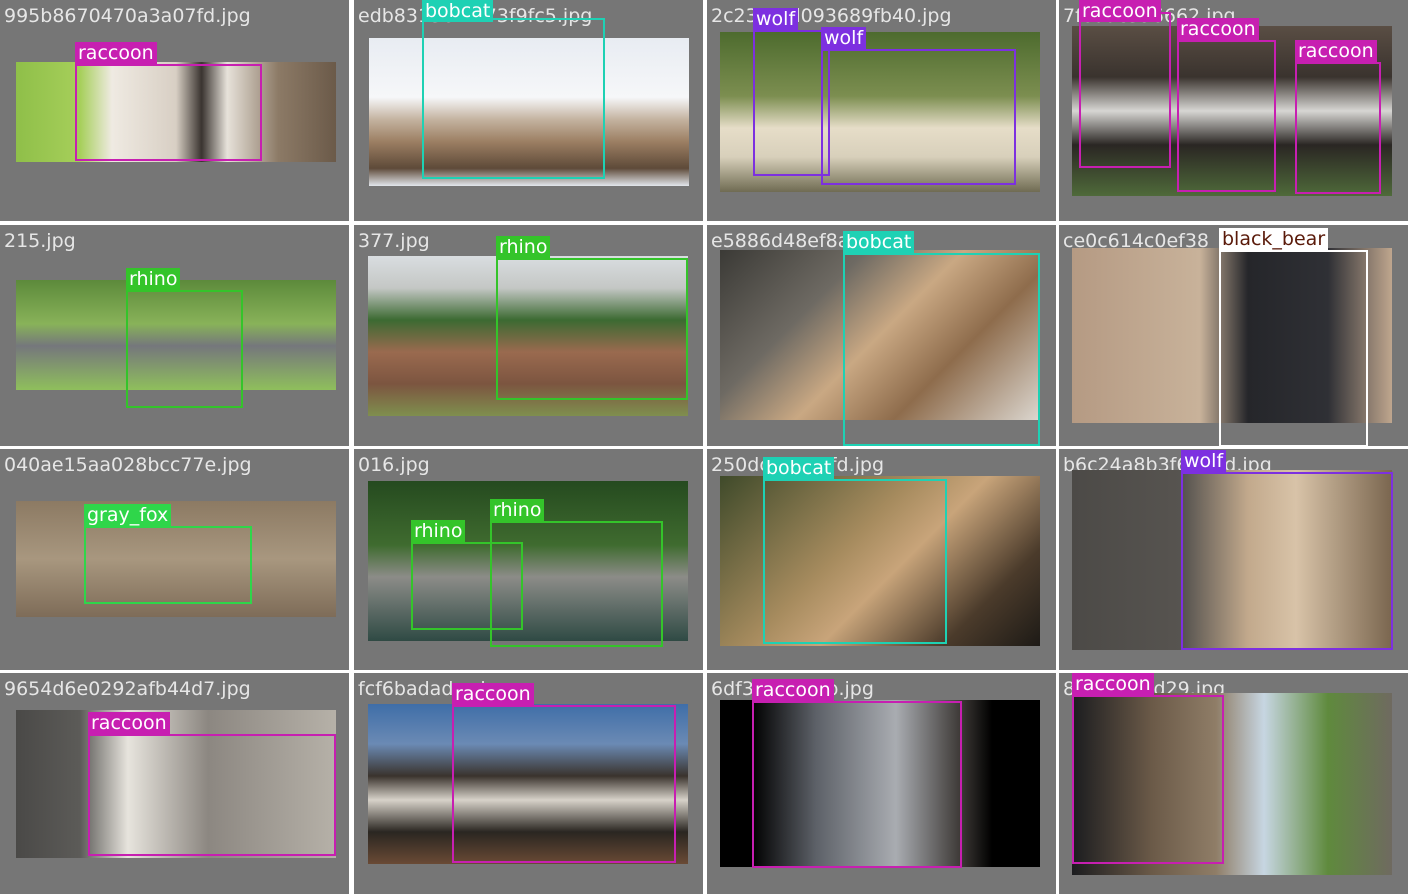  I want to click on mosaic-tile: 7f0aac356662.jpgraccoonraccoonraccoon, so click(1233, 110).